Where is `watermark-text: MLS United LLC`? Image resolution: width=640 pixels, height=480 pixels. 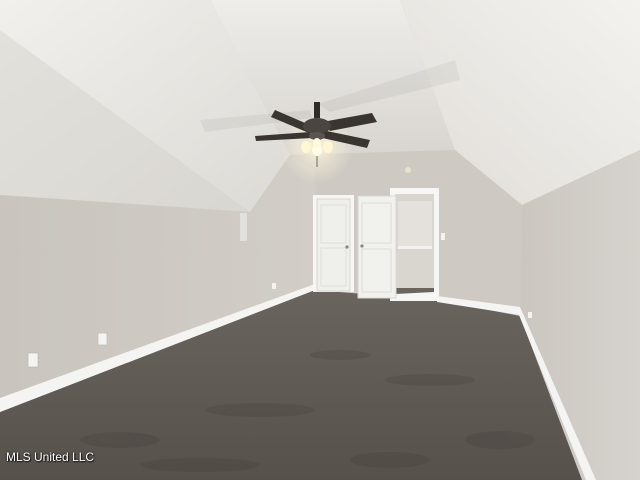 watermark-text: MLS United LLC is located at coordinates (50, 457).